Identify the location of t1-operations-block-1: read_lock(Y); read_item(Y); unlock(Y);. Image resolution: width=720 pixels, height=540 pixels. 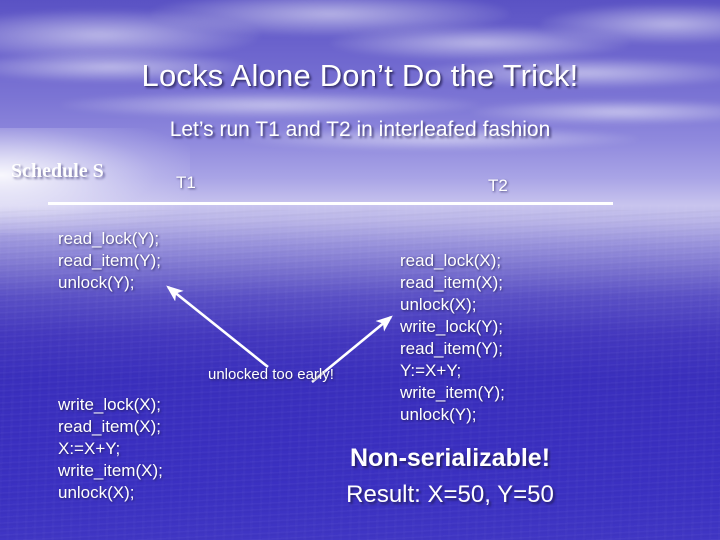
(109, 260).